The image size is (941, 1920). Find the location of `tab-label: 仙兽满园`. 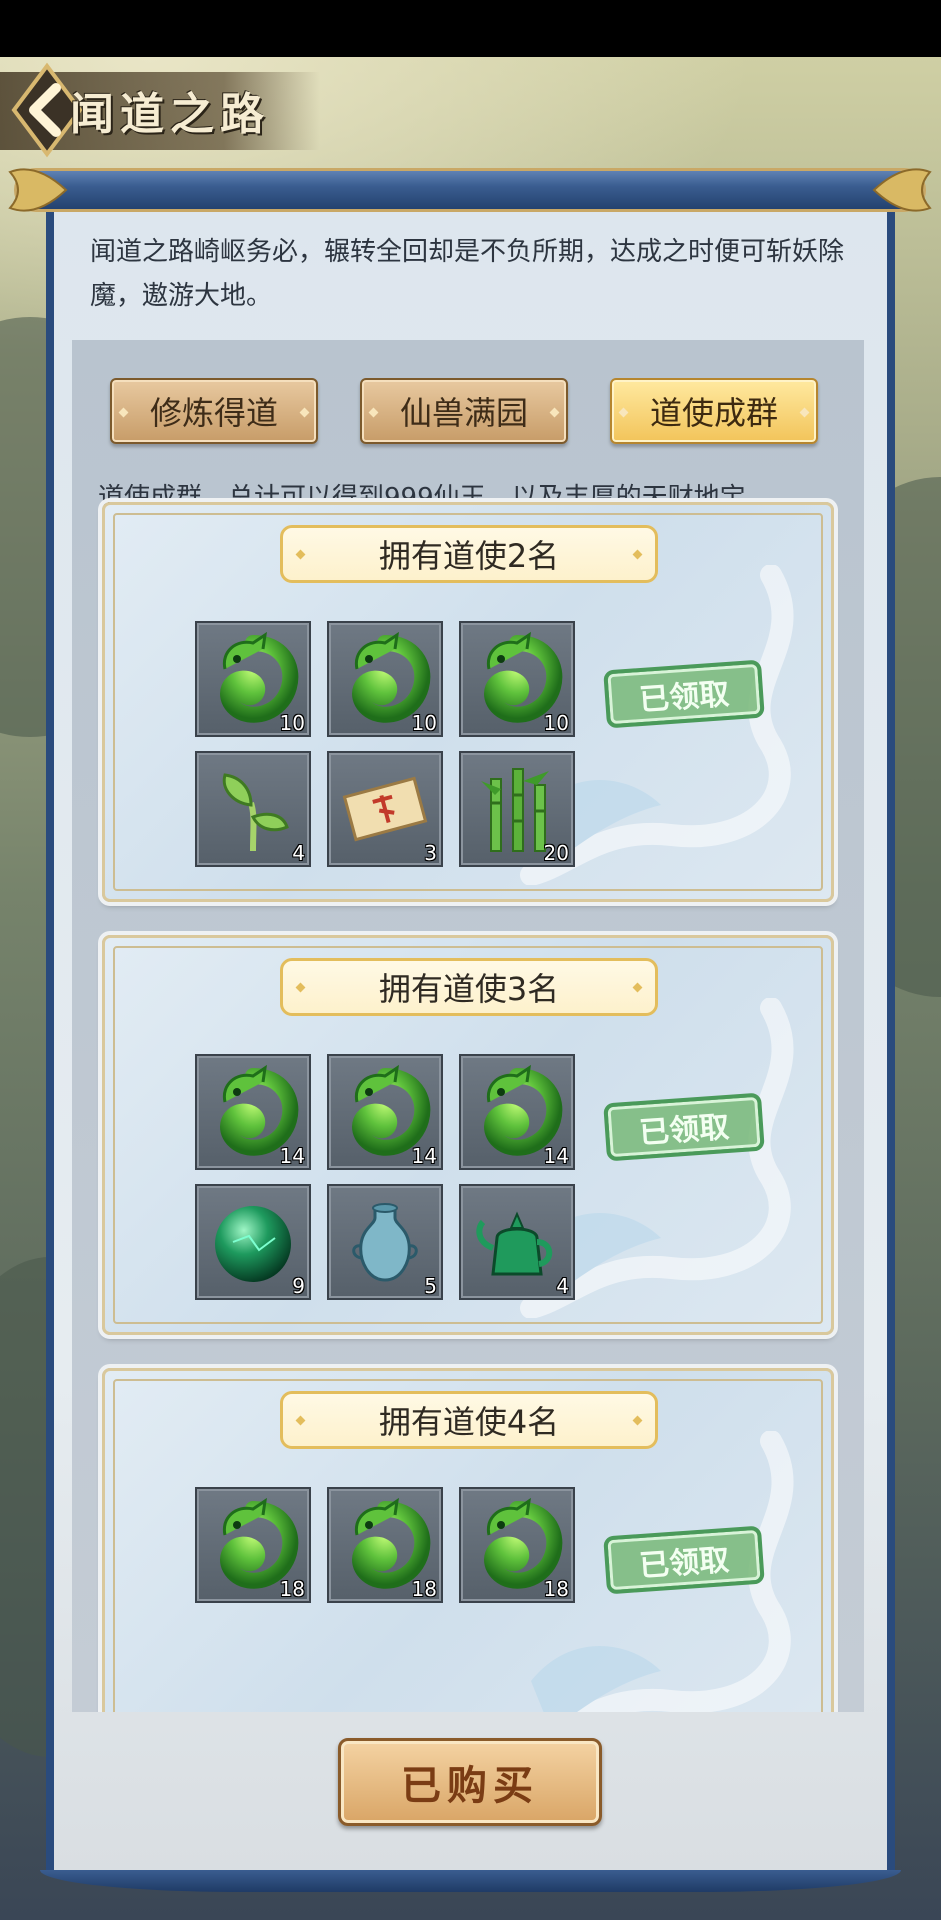

tab-label: 仙兽满园 is located at coordinates (463, 413).